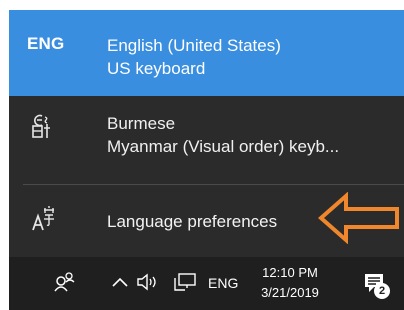  I want to click on orange-arrow-annotation, so click(358, 218).